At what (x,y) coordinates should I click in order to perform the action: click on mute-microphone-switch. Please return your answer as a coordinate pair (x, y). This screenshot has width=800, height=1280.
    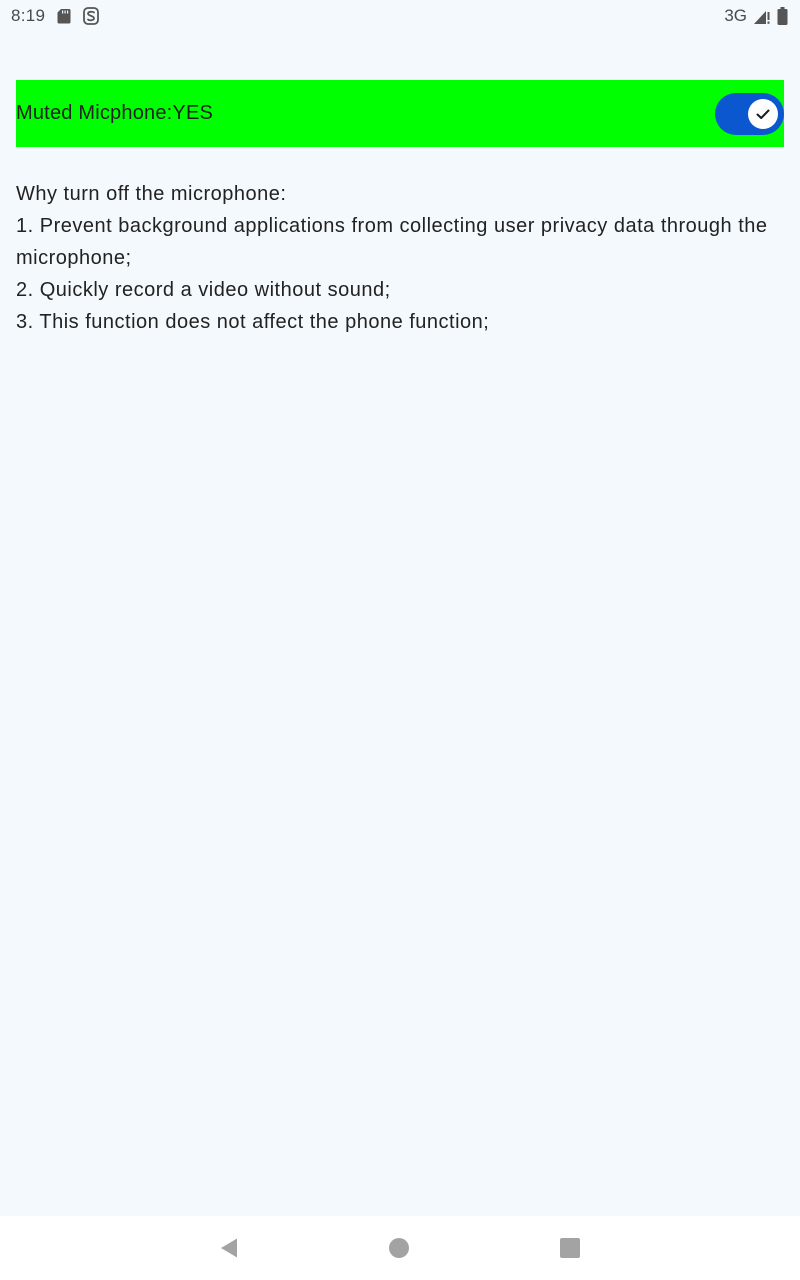
    Looking at the image, I should click on (749, 113).